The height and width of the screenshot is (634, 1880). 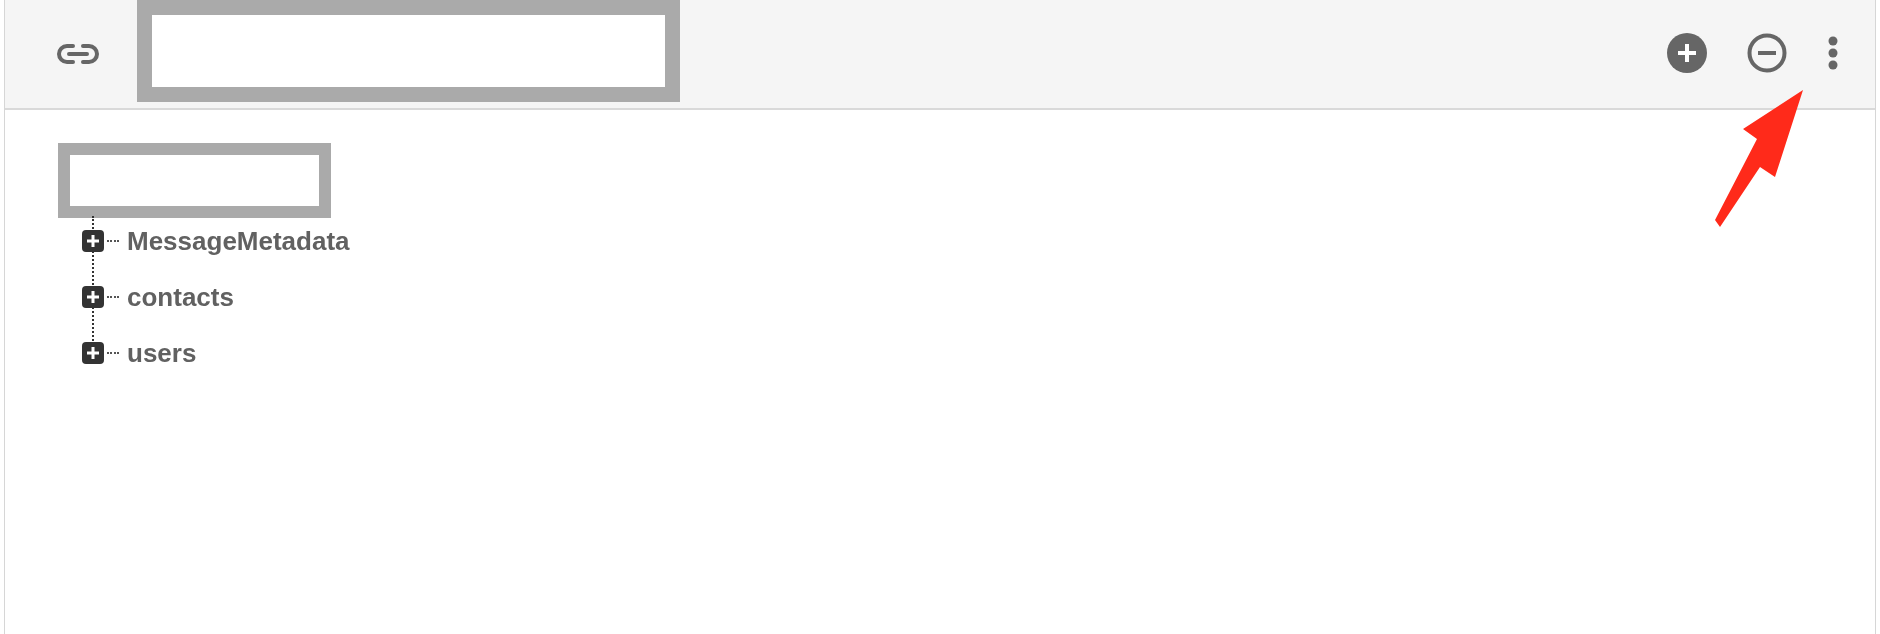 What do you see at coordinates (162, 353) in the screenshot?
I see `tree-item: users` at bounding box center [162, 353].